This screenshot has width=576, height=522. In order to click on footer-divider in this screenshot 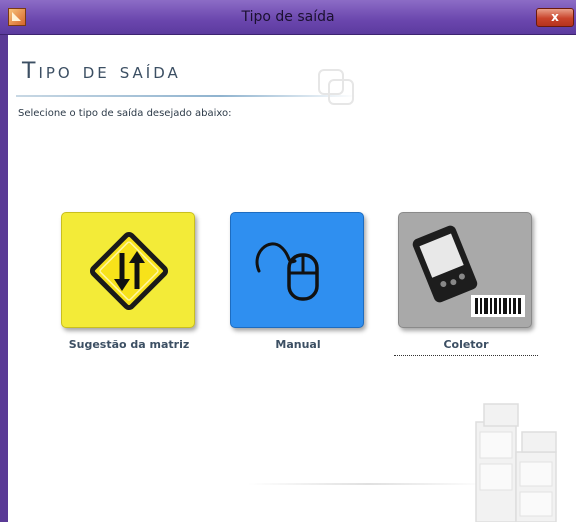, I will do `click(368, 484)`.